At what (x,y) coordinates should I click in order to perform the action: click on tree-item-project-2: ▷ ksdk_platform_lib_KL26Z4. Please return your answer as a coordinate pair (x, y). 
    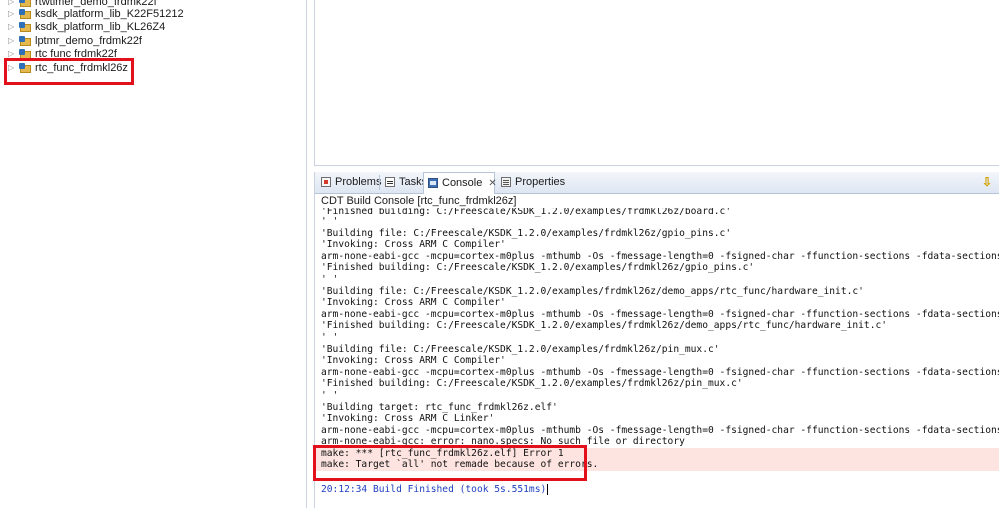
    Looking at the image, I should click on (86, 27).